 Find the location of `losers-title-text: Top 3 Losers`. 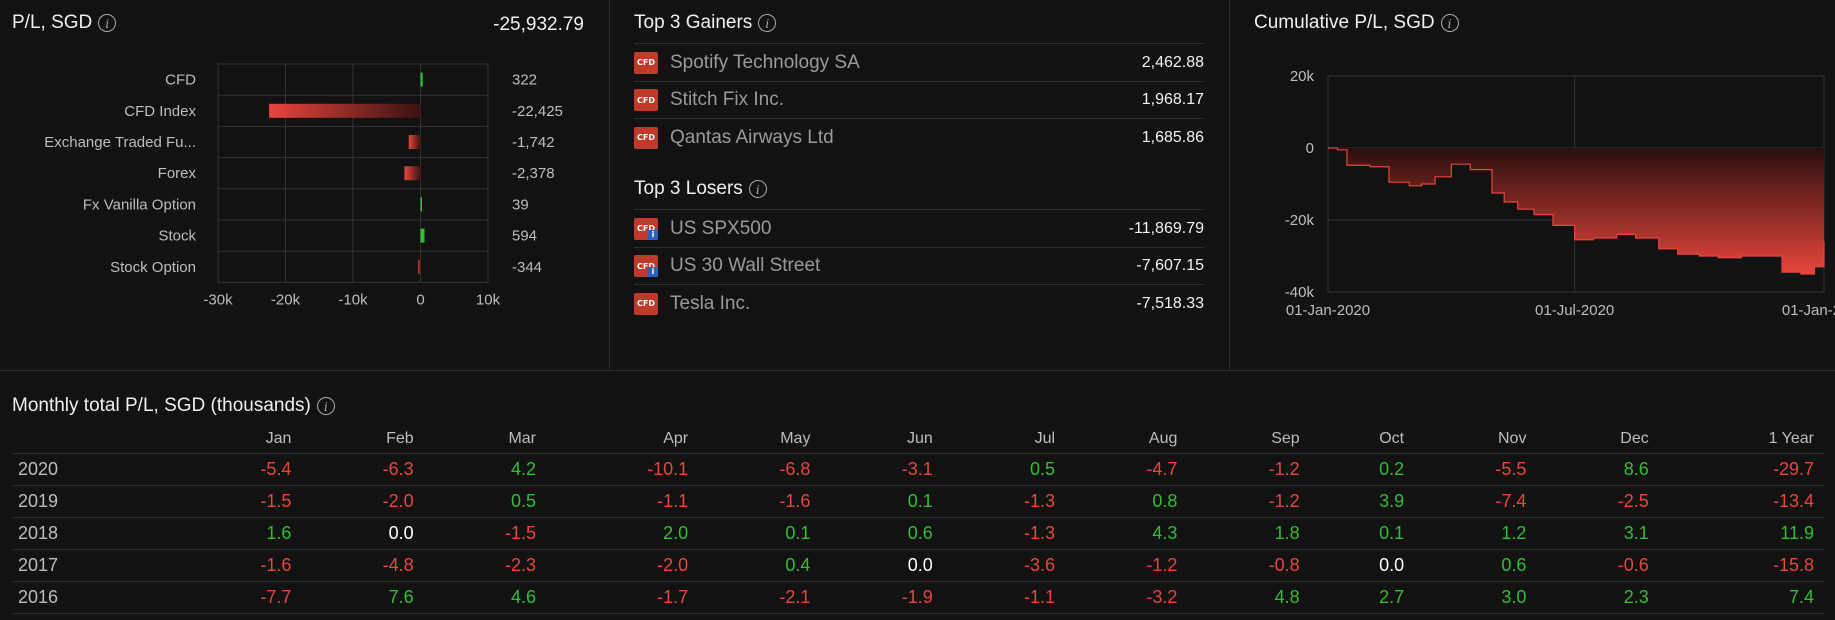

losers-title-text: Top 3 Losers is located at coordinates (688, 188).